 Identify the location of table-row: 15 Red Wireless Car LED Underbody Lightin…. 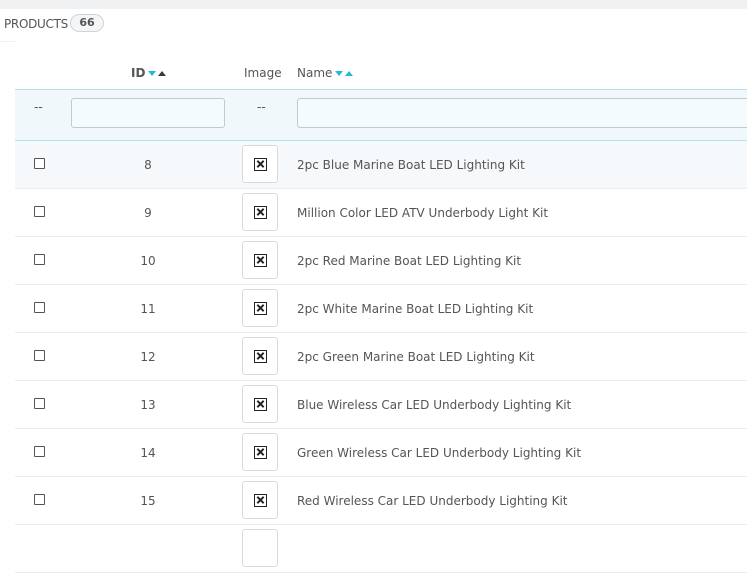
(381, 501).